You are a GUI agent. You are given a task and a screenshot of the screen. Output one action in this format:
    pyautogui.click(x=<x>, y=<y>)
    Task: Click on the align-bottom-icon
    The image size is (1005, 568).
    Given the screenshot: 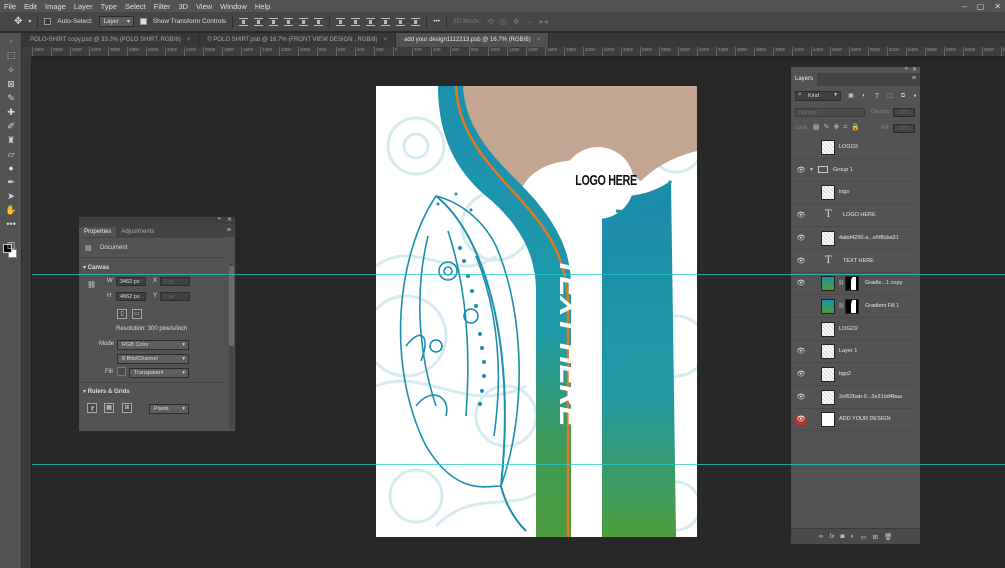 What is the action you would take?
    pyautogui.click(x=274, y=21)
    